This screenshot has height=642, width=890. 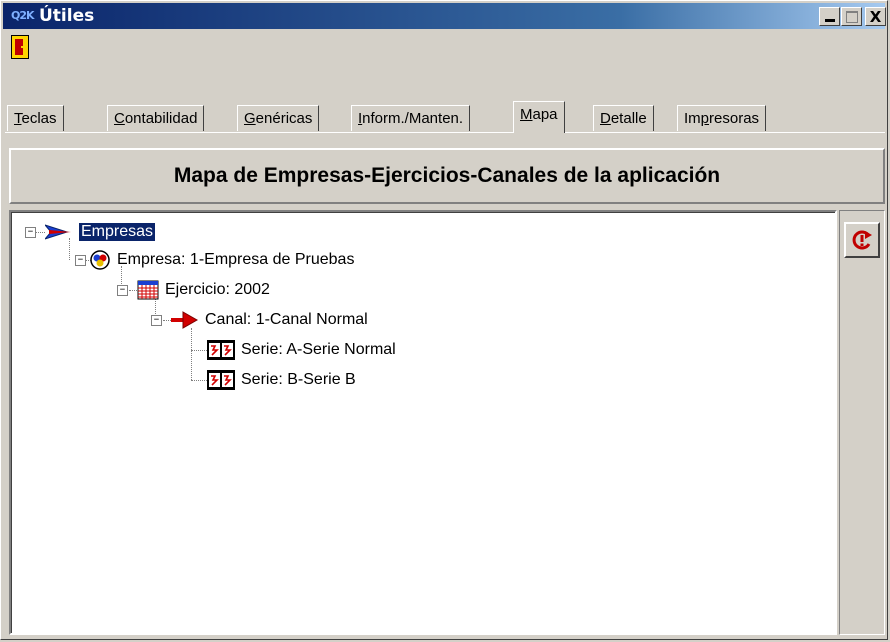 I want to click on tree-node-serie-b: Serie: B-Serie B, so click(x=282, y=380).